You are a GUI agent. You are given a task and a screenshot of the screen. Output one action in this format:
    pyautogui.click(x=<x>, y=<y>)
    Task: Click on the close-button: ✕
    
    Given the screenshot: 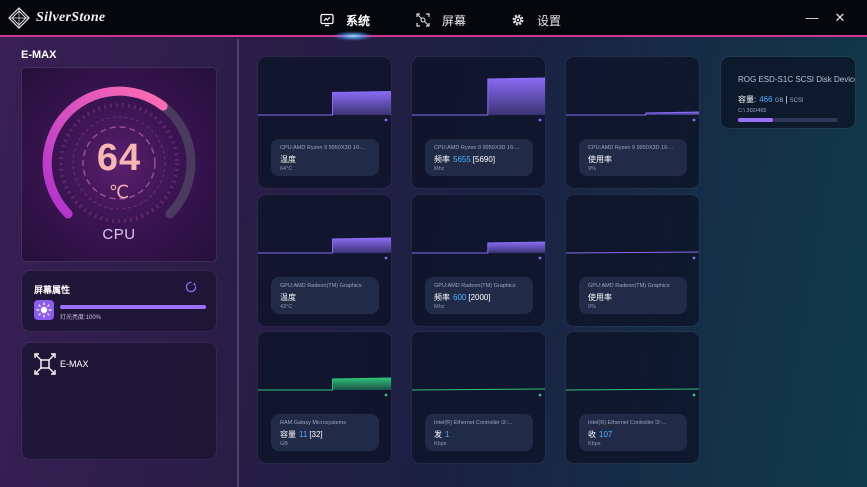 What is the action you would take?
    pyautogui.click(x=840, y=18)
    